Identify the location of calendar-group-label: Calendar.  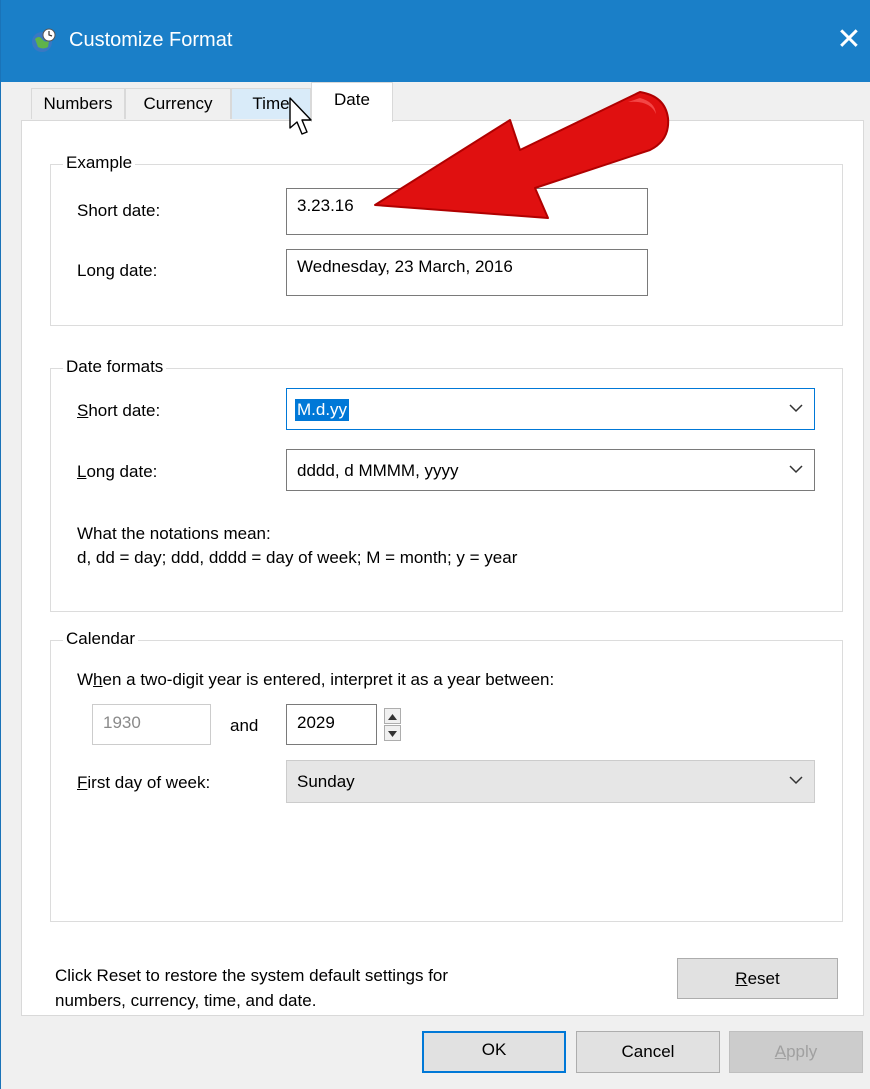
(100, 639).